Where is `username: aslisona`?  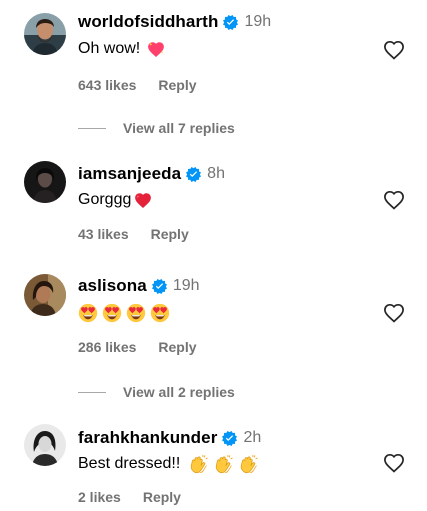
username: aslisona is located at coordinates (112, 286).